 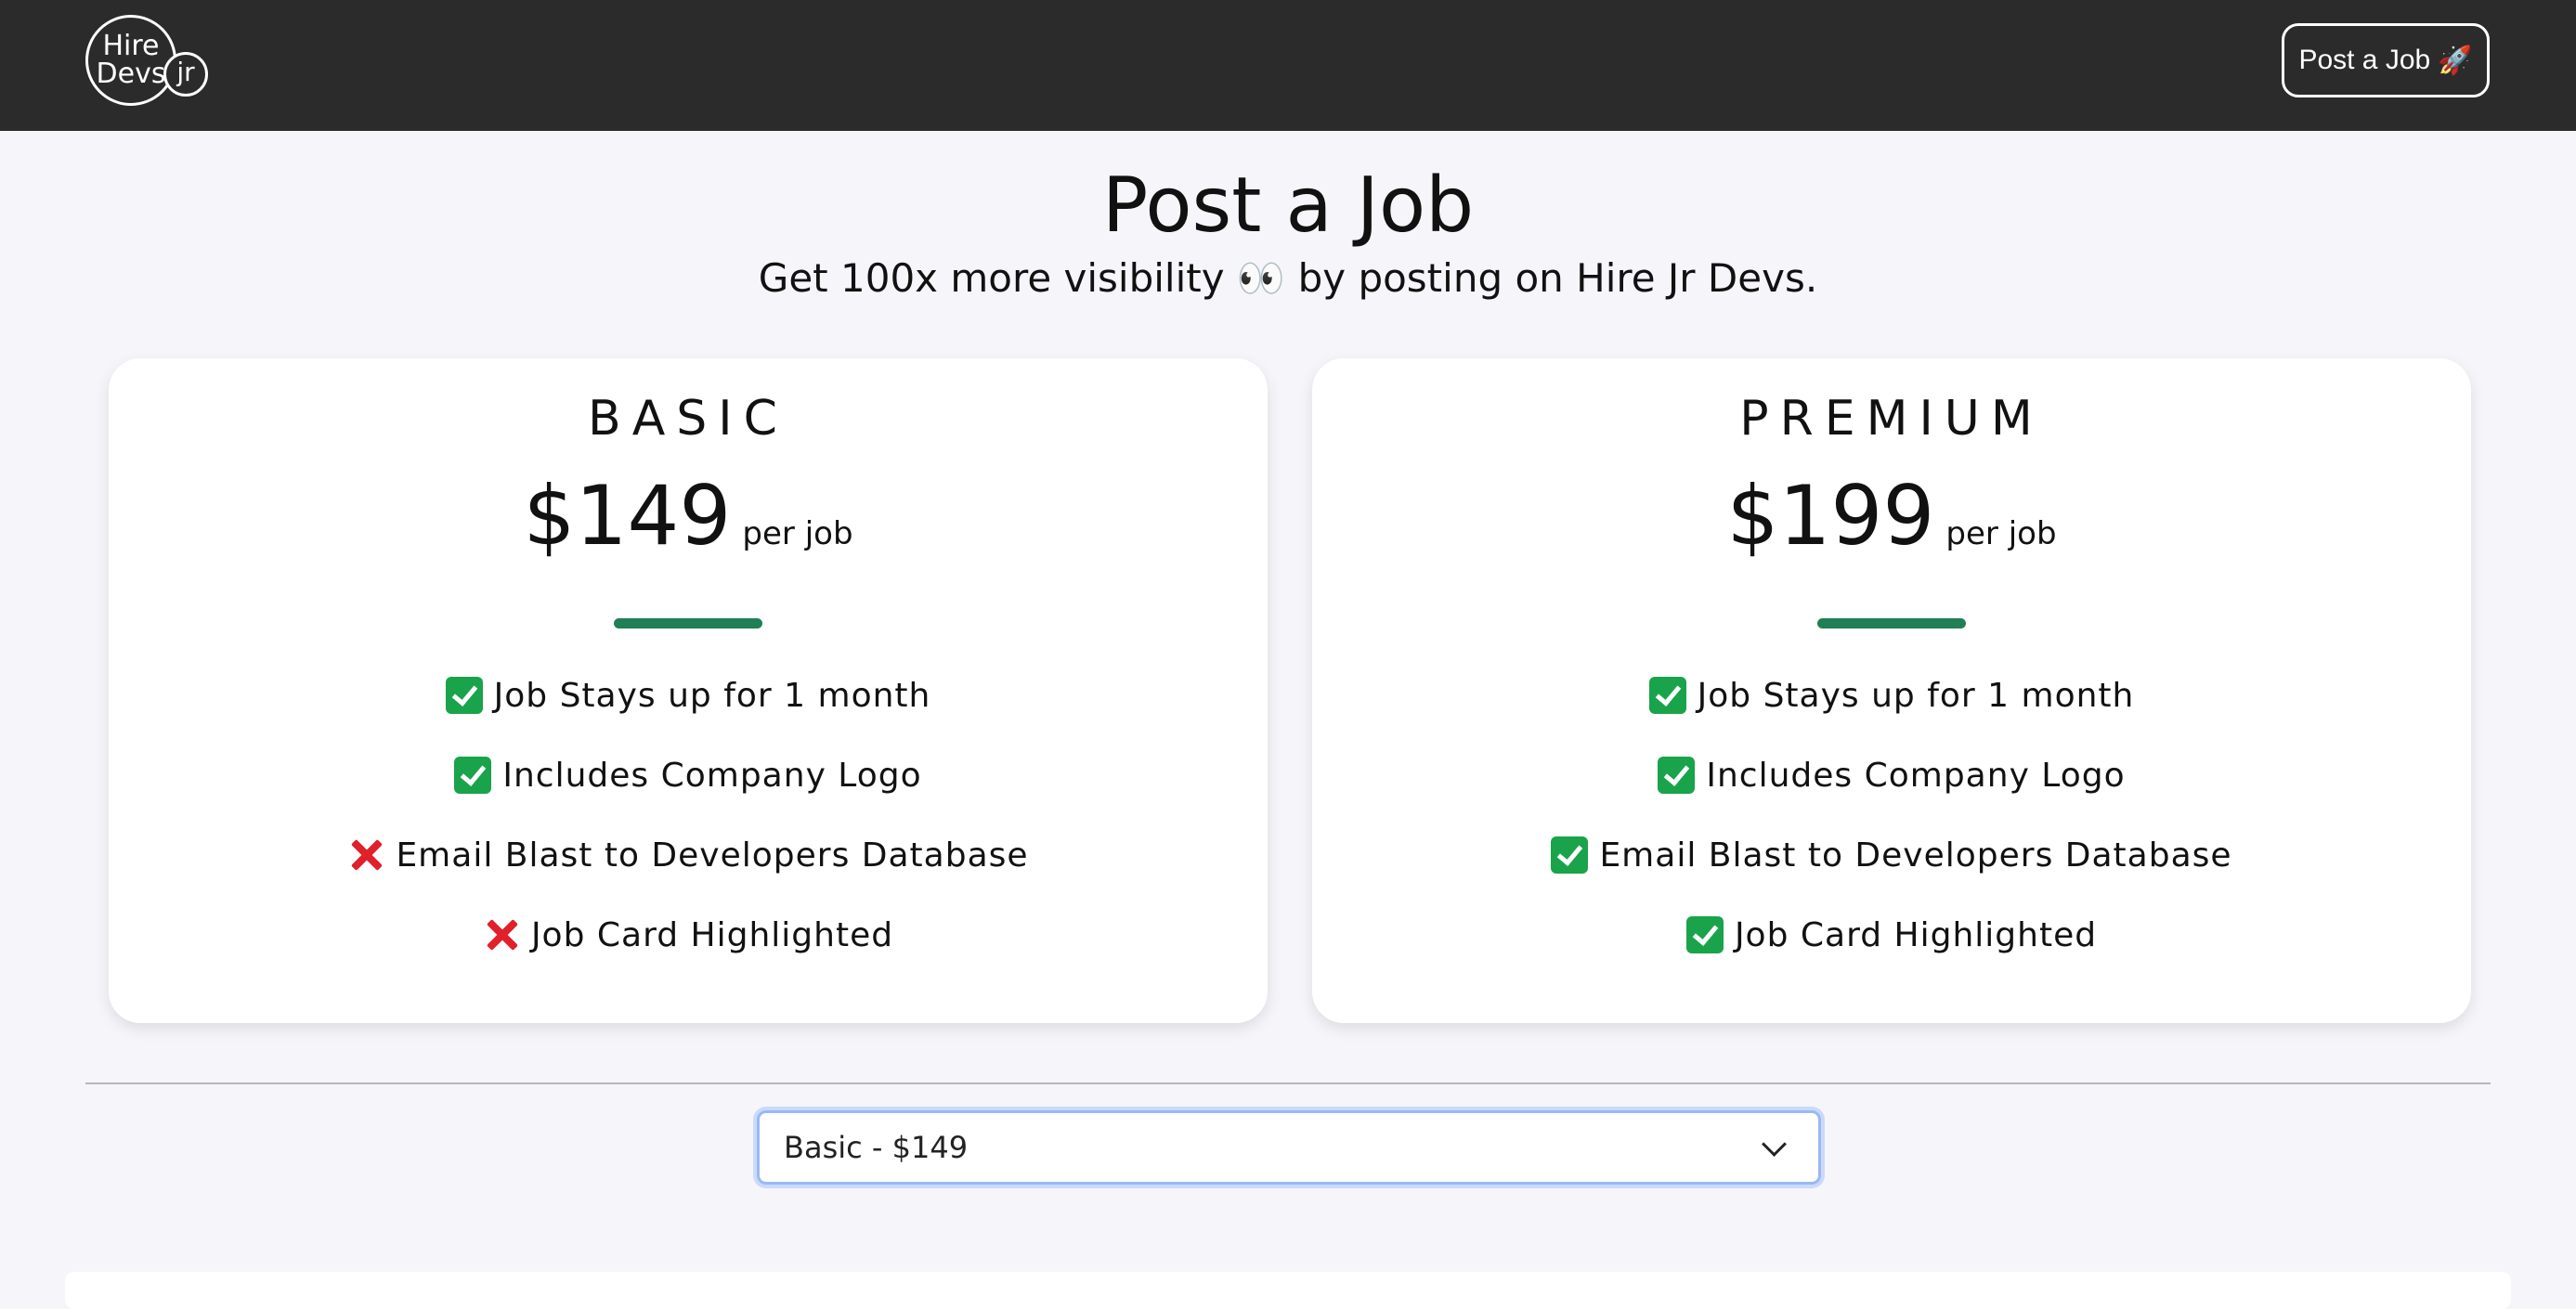 What do you see at coordinates (2364, 60) in the screenshot?
I see `post-a-job-button-label: Post a Job` at bounding box center [2364, 60].